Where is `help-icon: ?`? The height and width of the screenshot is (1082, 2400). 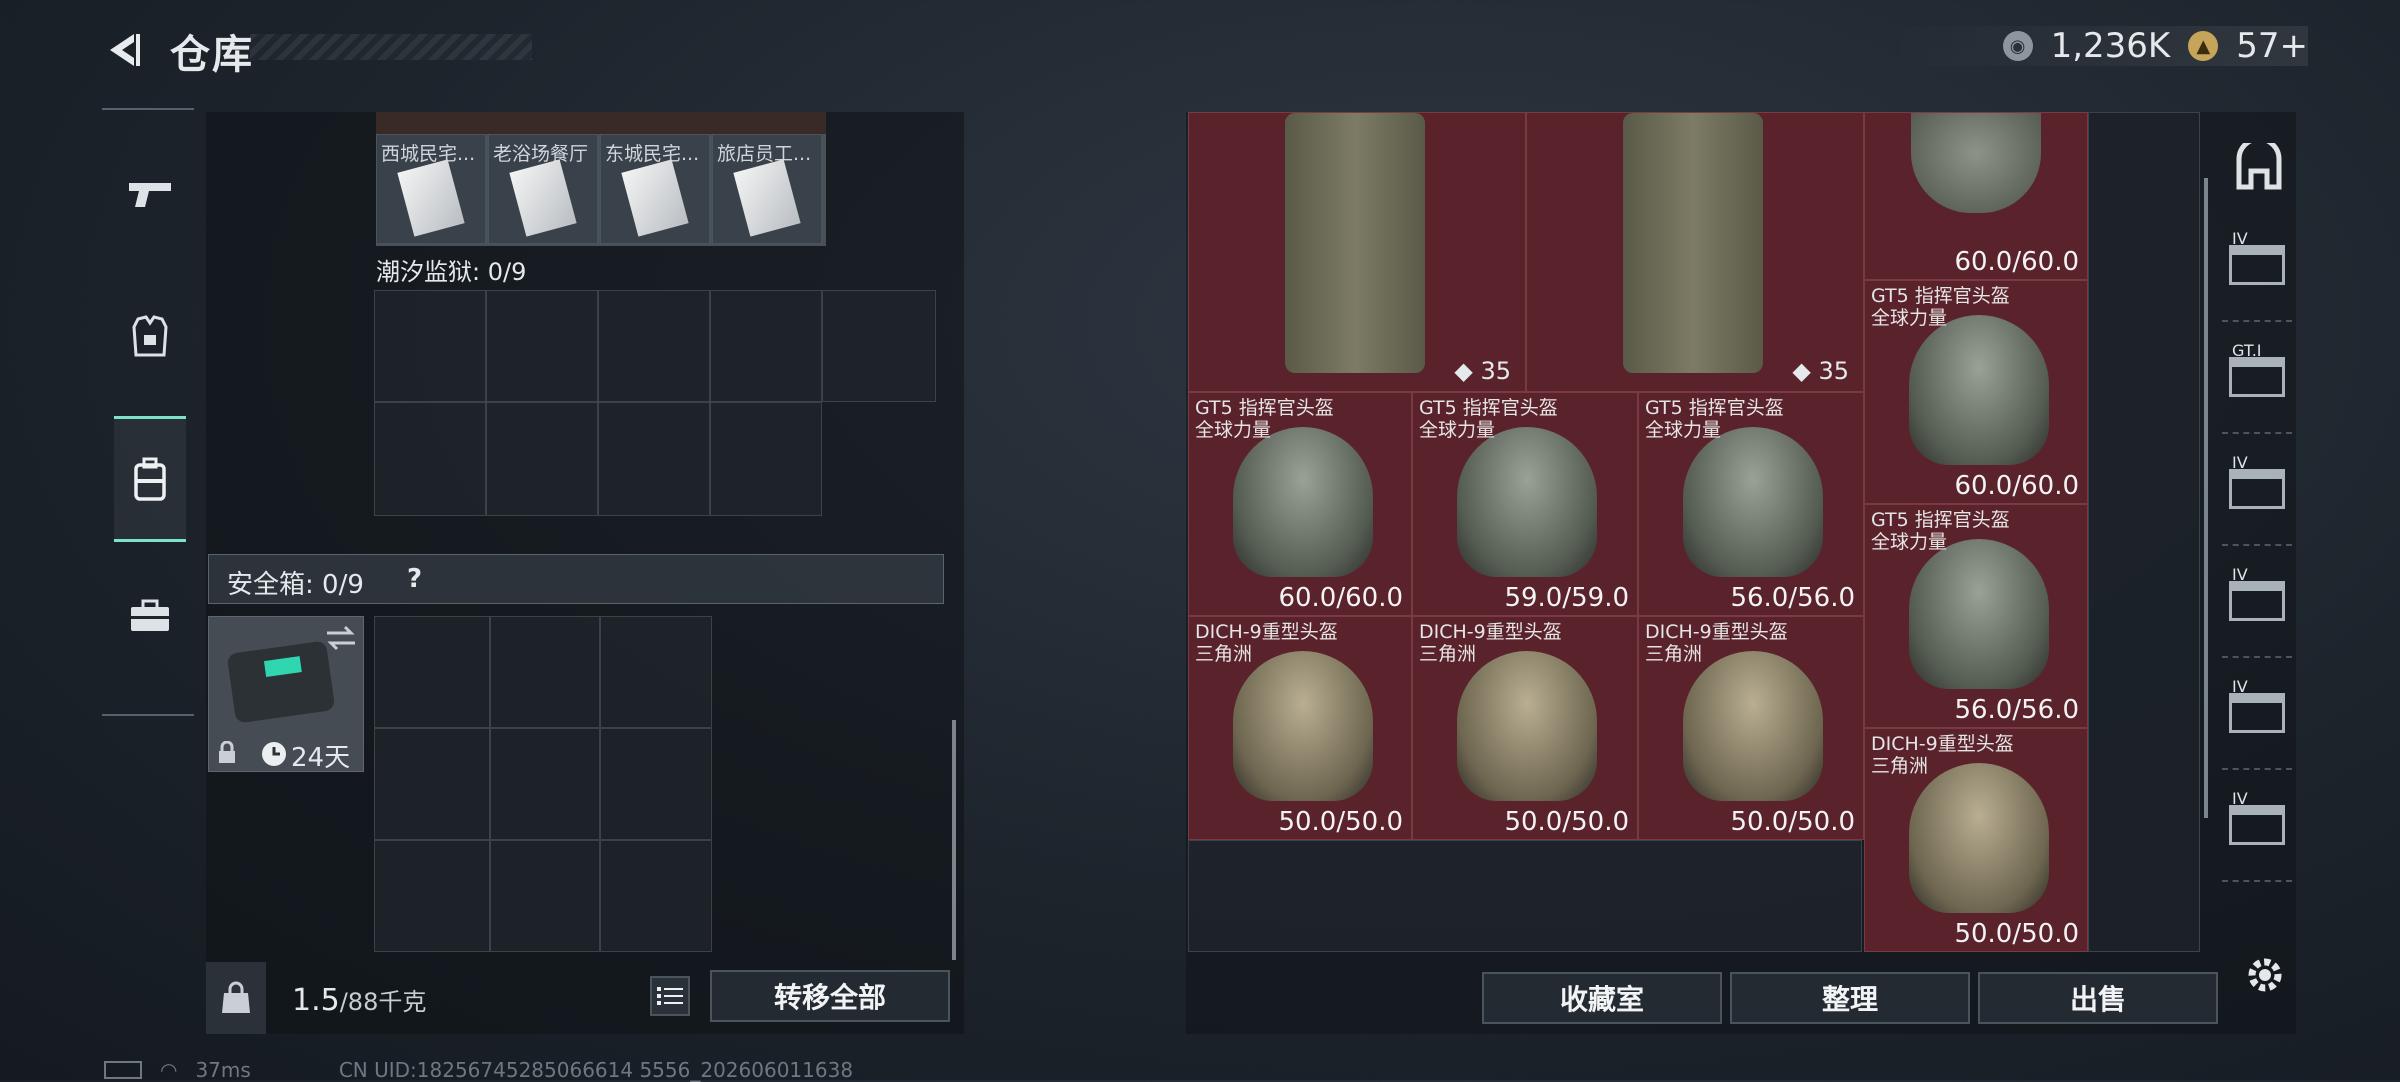
help-icon: ? is located at coordinates (414, 579).